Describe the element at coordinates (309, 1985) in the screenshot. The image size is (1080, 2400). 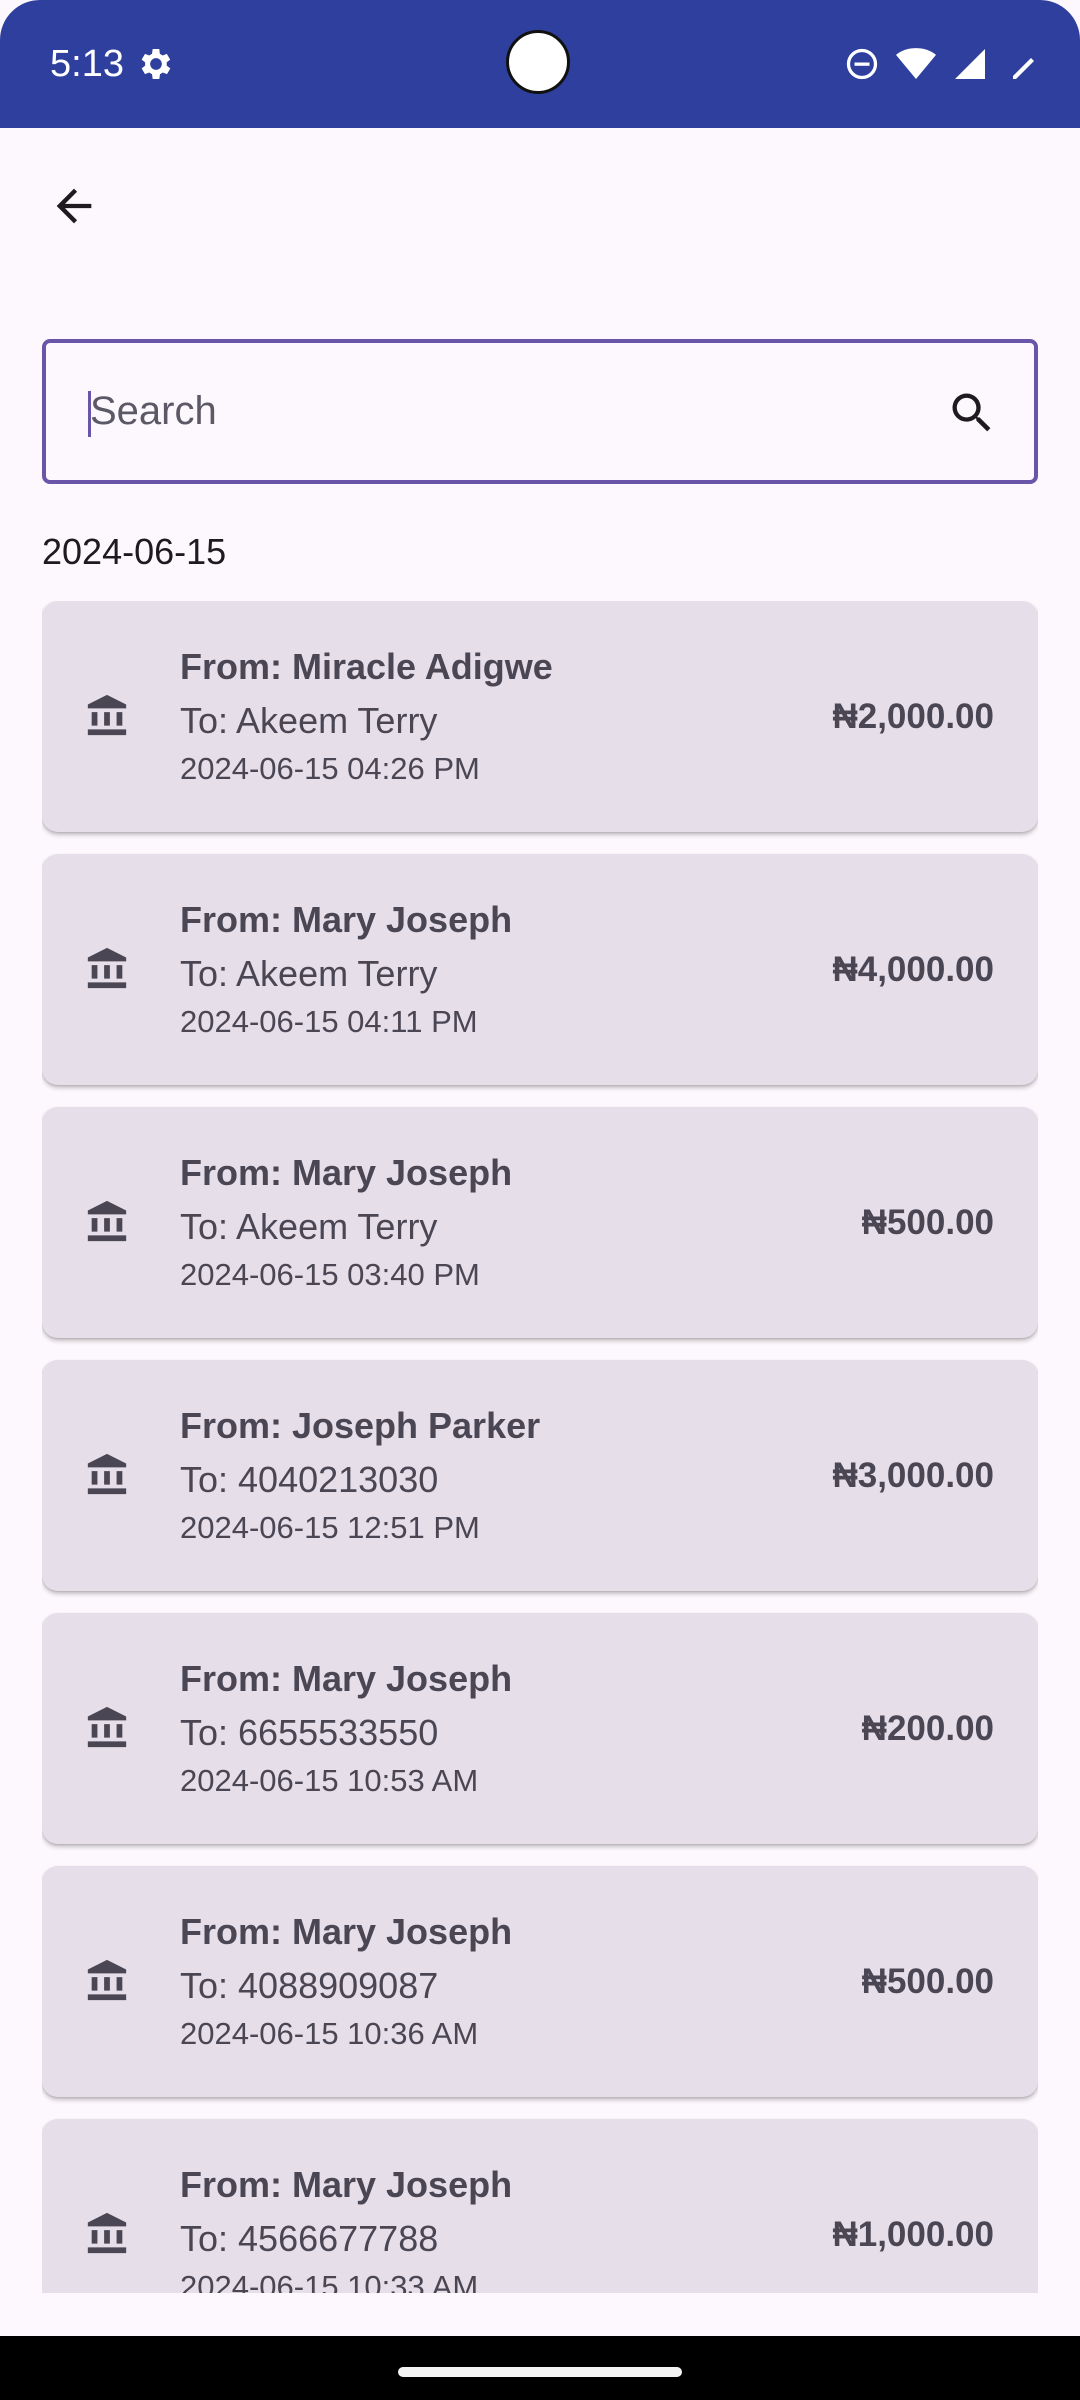
I see `transaction-recipient: To: 4088909087` at that location.